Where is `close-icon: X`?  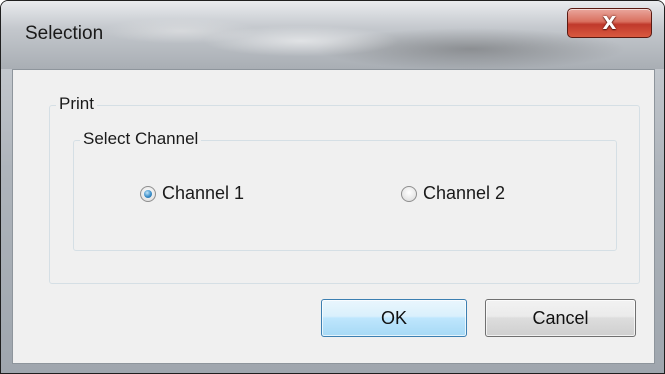
close-icon: X is located at coordinates (609, 23).